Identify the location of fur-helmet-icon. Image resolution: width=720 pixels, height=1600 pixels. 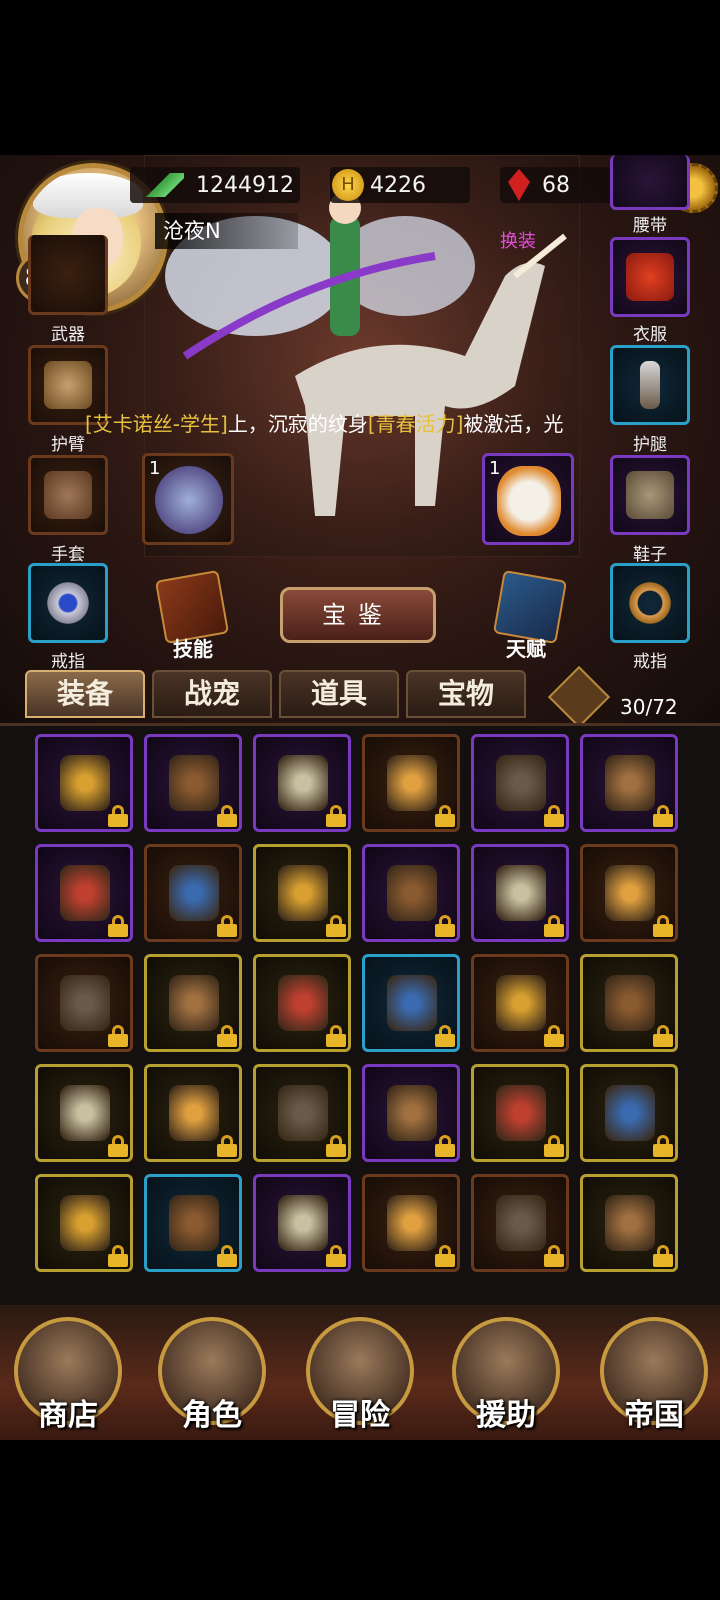
(630, 1113).